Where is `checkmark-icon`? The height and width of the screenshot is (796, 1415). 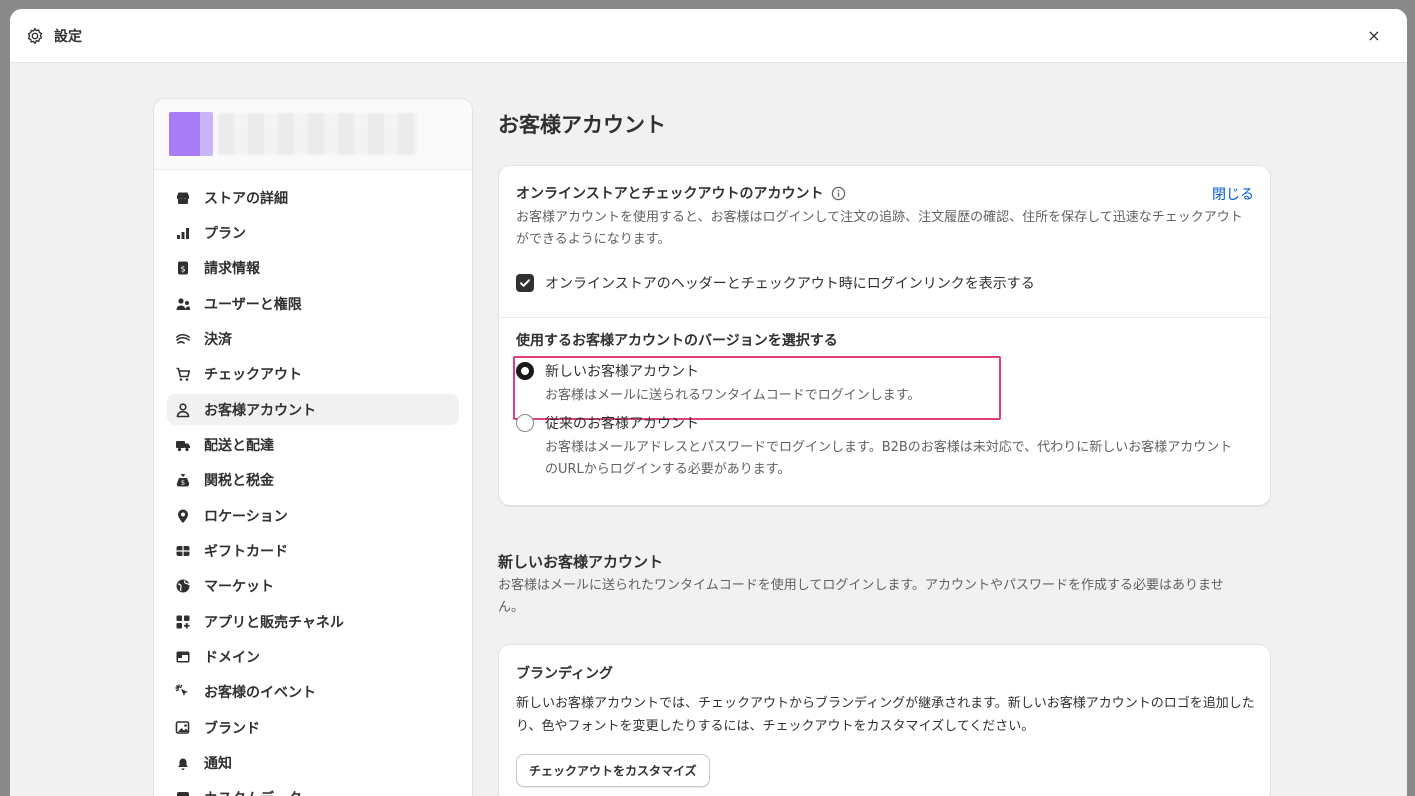 checkmark-icon is located at coordinates (525, 283).